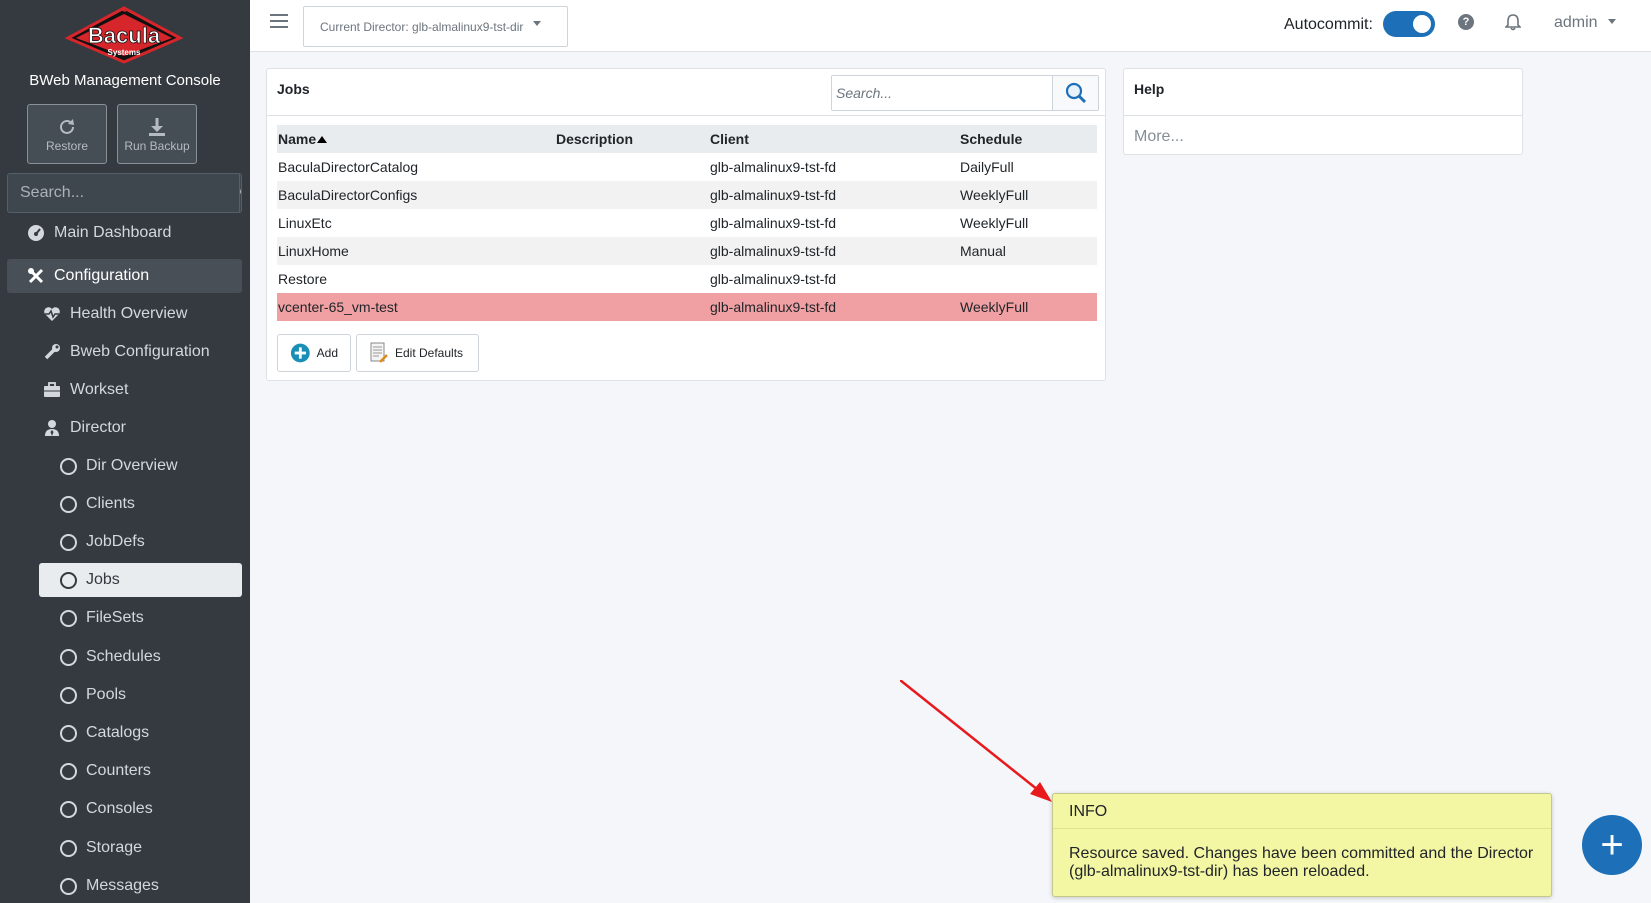  What do you see at coordinates (429, 353) in the screenshot?
I see `edit-defaults-label: Edit Defaults` at bounding box center [429, 353].